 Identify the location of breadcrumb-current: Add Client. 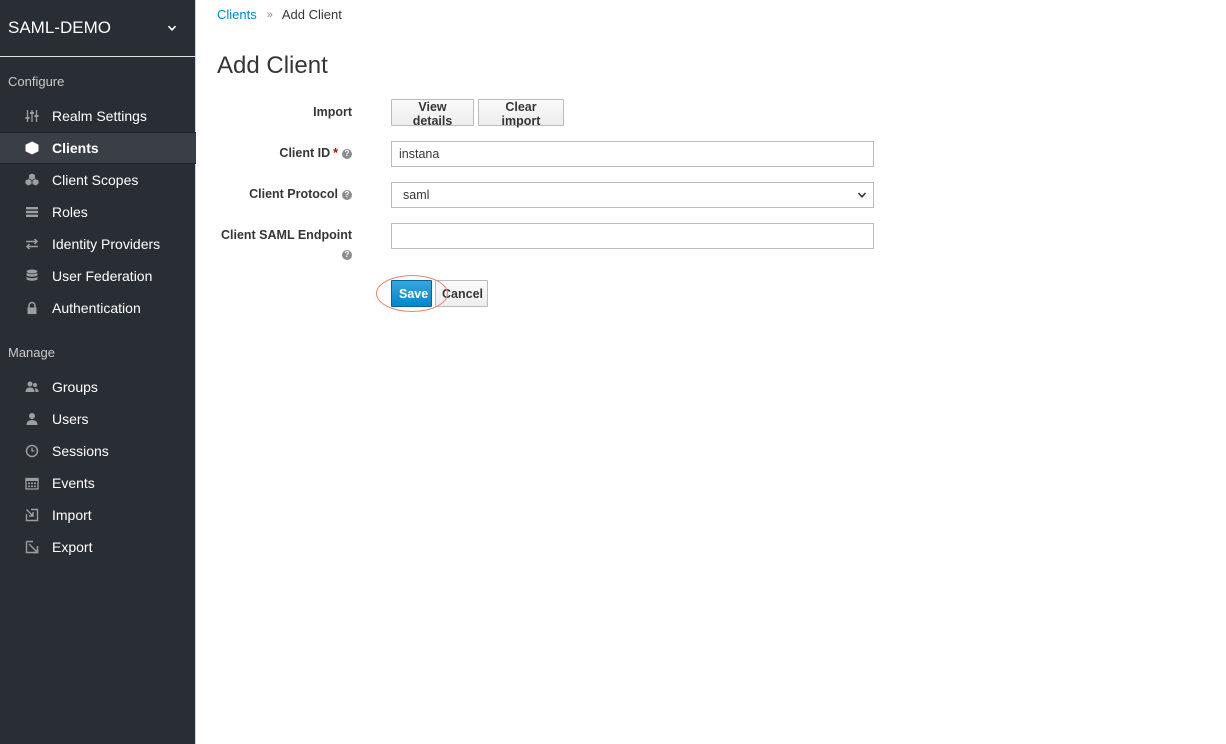
(311, 14).